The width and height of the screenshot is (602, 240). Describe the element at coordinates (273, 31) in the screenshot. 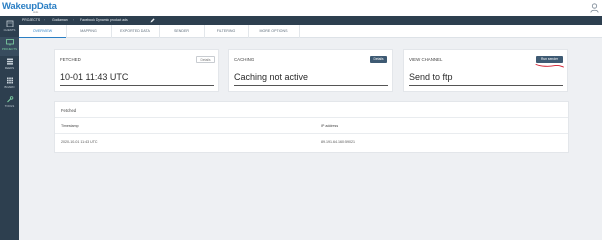

I see `tab-more-options: MORE OPTIONS` at that location.